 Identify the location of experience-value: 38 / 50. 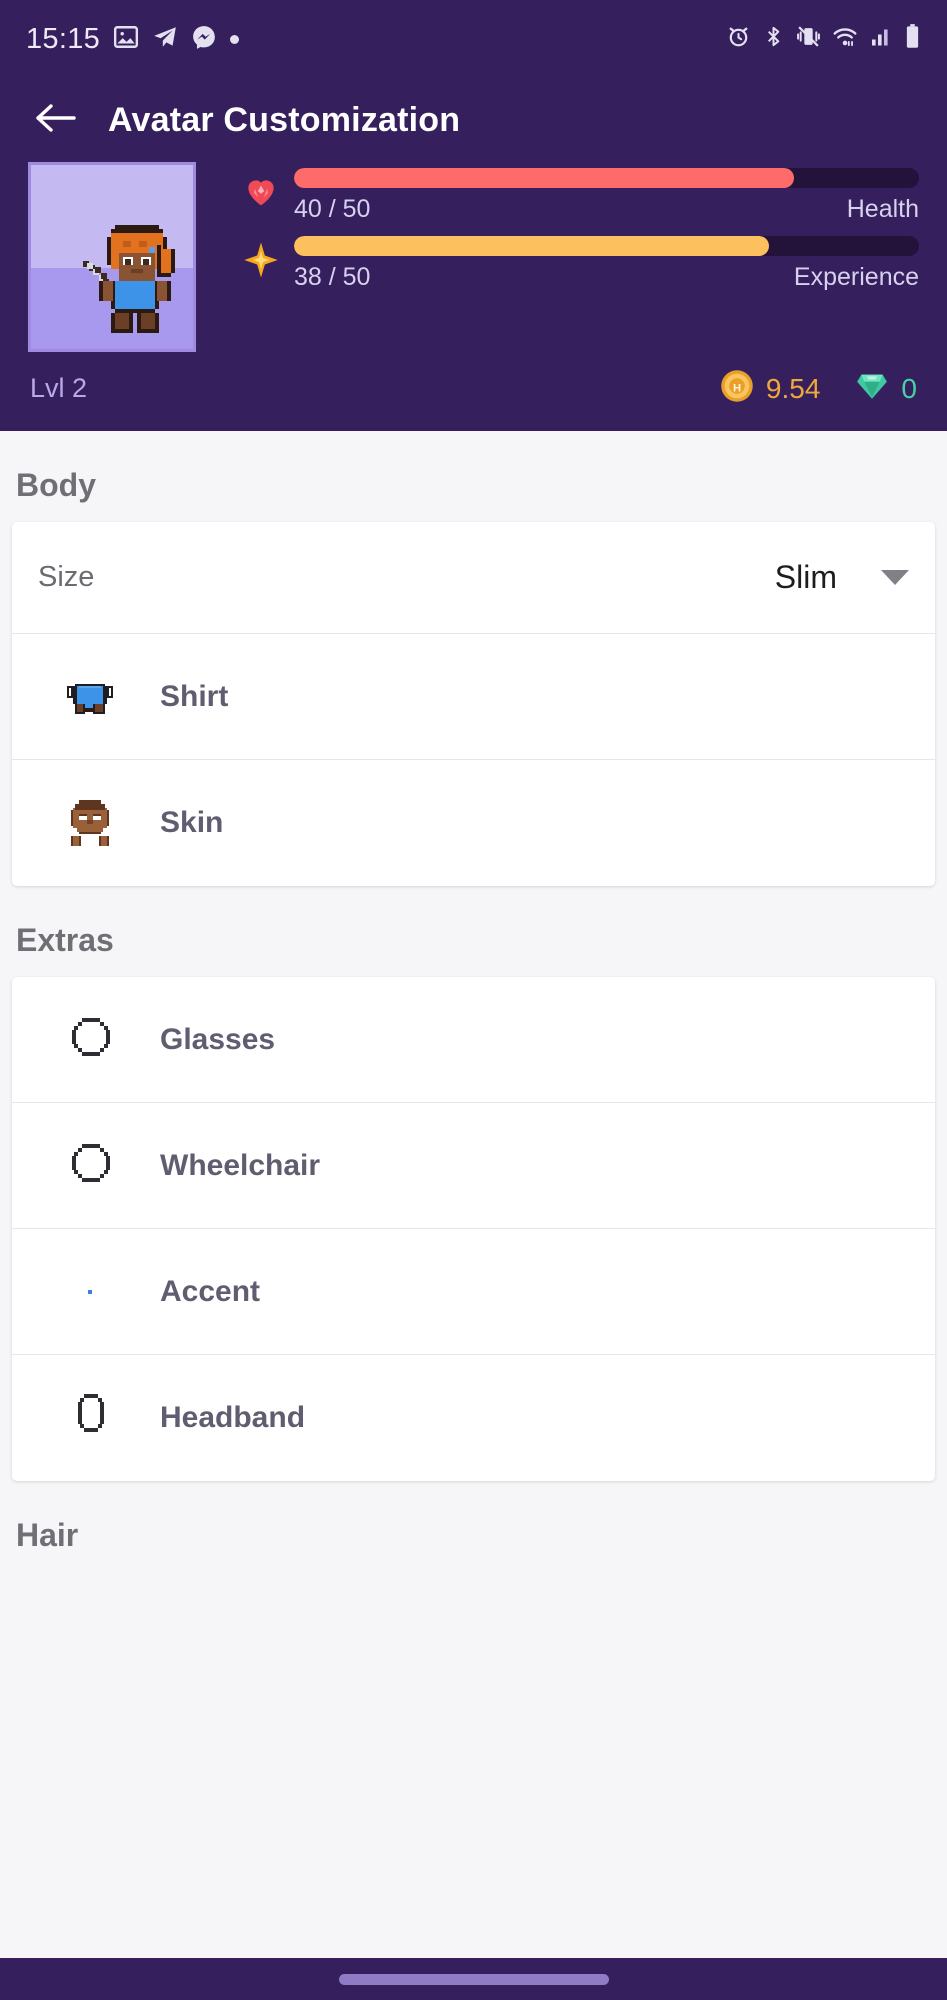
(332, 277).